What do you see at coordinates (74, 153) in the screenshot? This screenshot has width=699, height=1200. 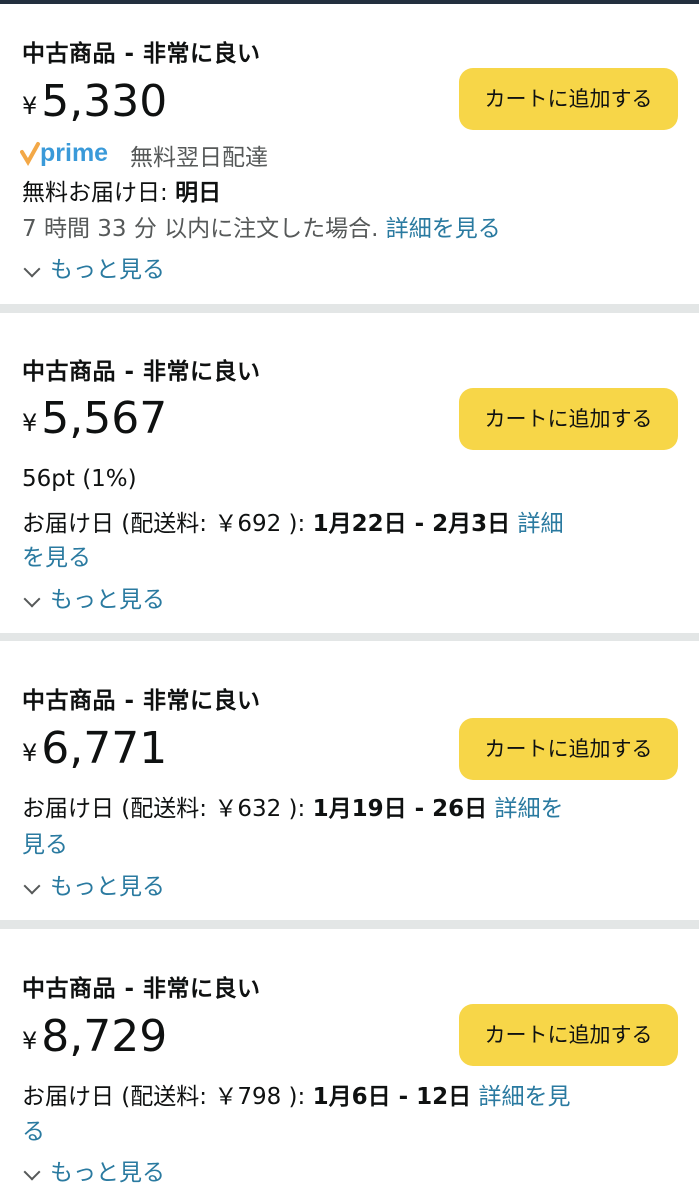 I see `prime-logo-text: prime` at bounding box center [74, 153].